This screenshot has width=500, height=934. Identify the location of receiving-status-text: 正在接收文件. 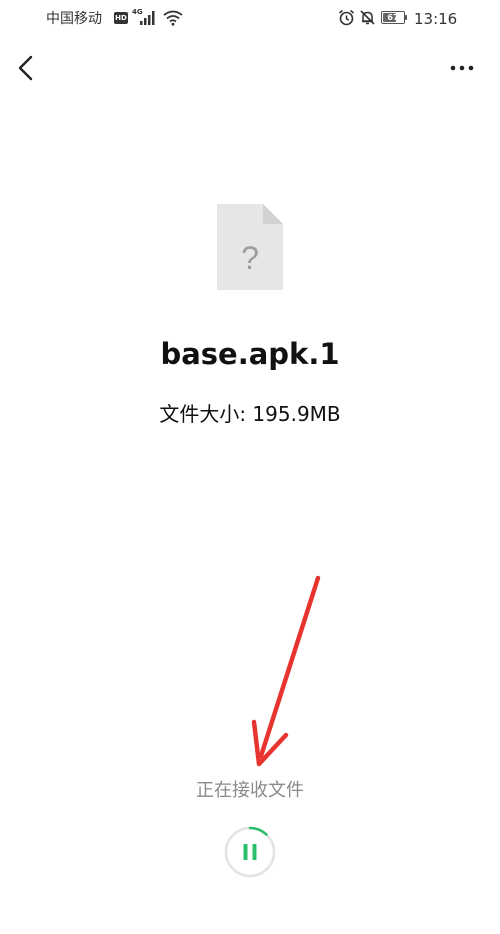
(250, 790).